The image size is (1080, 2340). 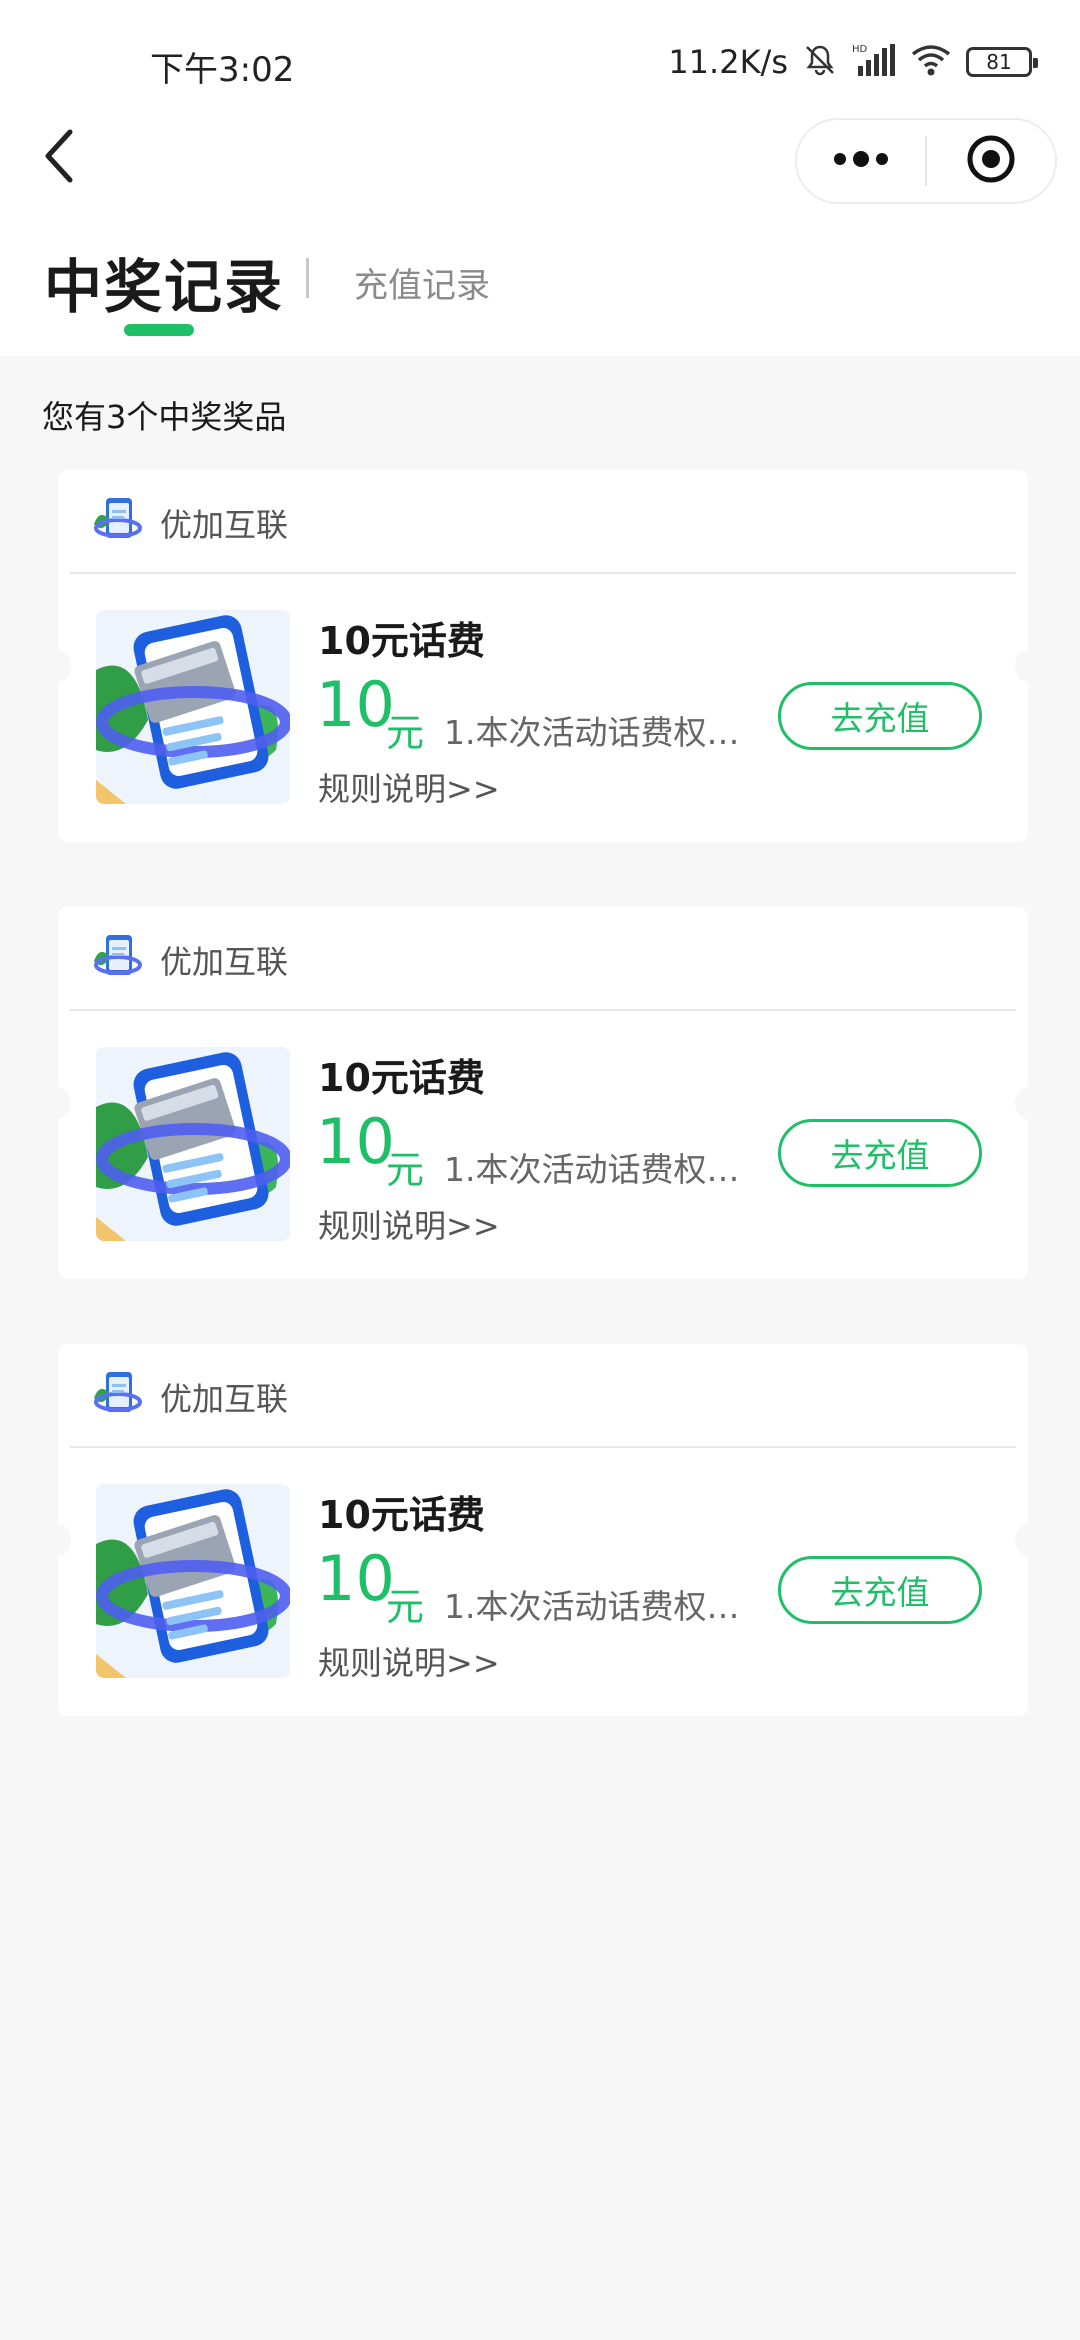 I want to click on close-program-button, so click(x=991, y=161).